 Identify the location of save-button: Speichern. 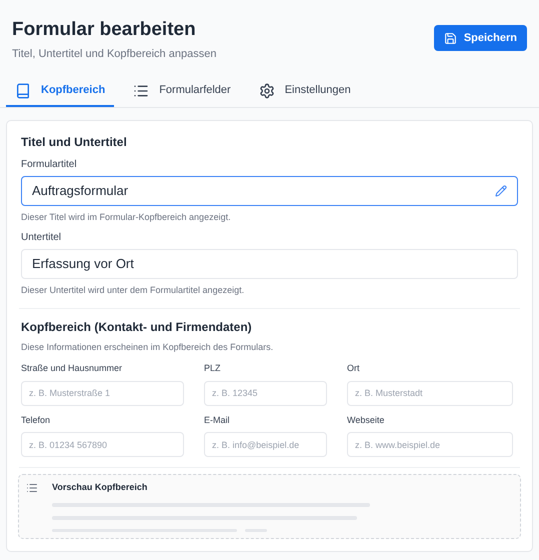
(480, 38).